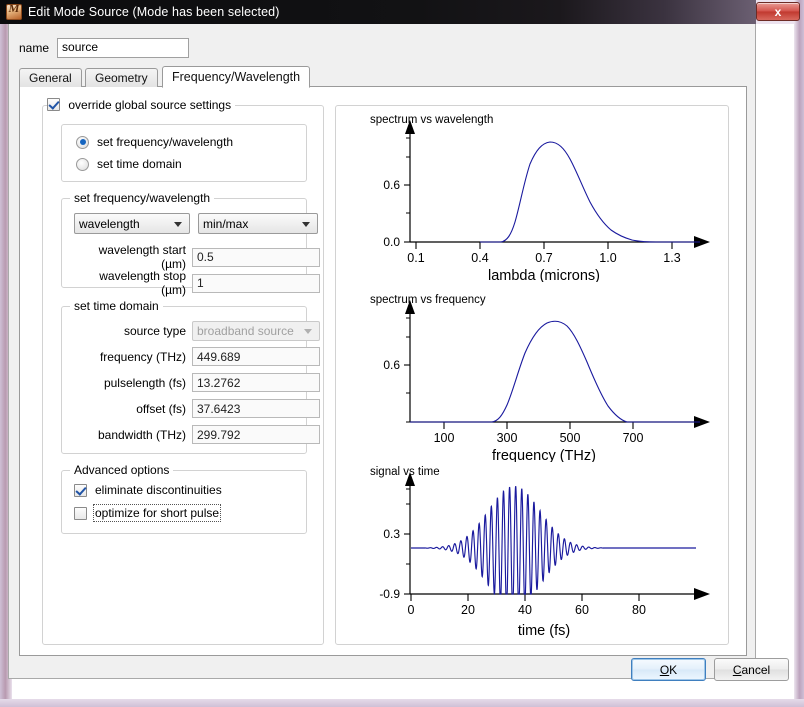  Describe the element at coordinates (525, 610) in the screenshot. I see `chart3-xtick-2: 40` at that location.